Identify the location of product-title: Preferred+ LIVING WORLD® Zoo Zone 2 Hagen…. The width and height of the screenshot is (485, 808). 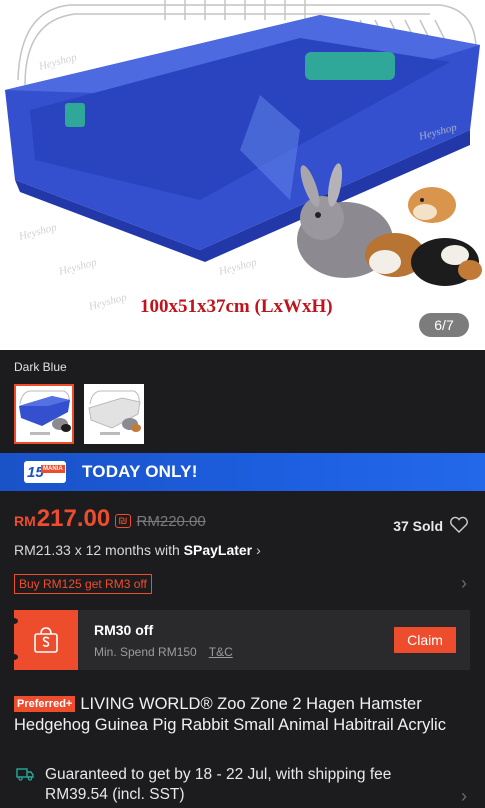
(245, 715).